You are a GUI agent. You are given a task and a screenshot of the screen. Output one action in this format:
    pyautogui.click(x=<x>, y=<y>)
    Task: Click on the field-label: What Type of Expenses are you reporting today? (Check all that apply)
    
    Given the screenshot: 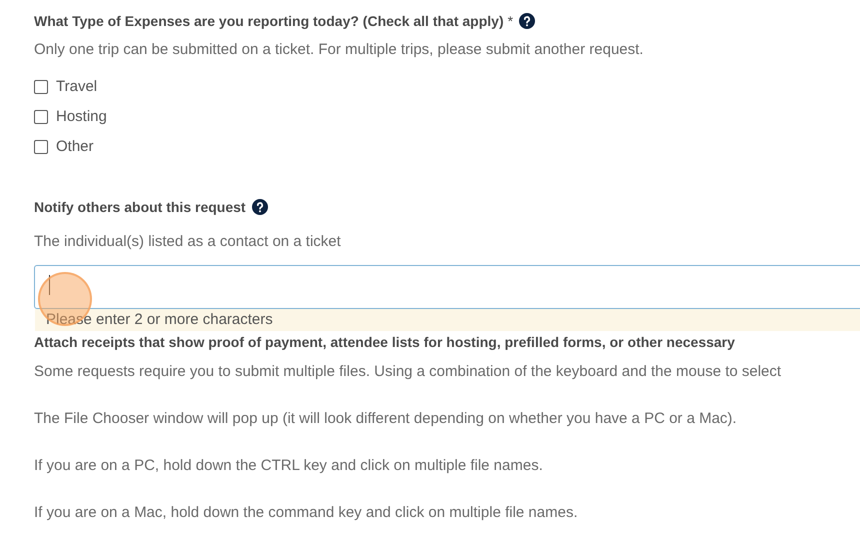 What is the action you would take?
    pyautogui.click(x=269, y=21)
    